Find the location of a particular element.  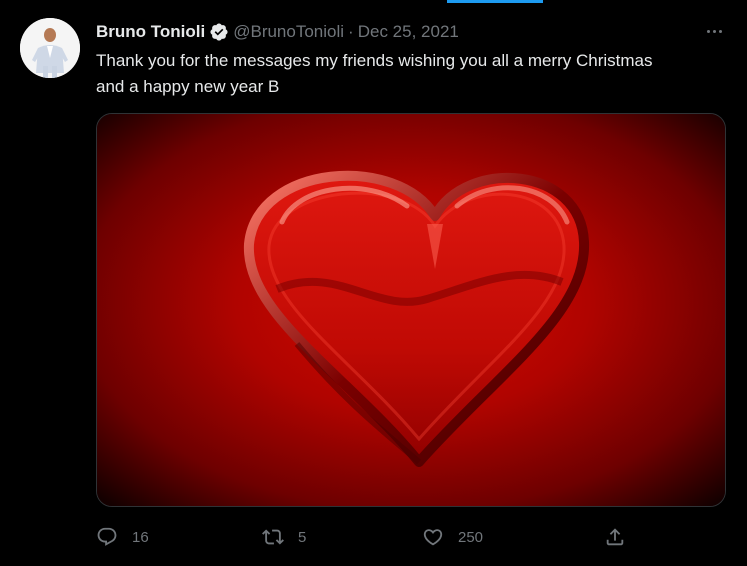

share-icon is located at coordinates (615, 537).